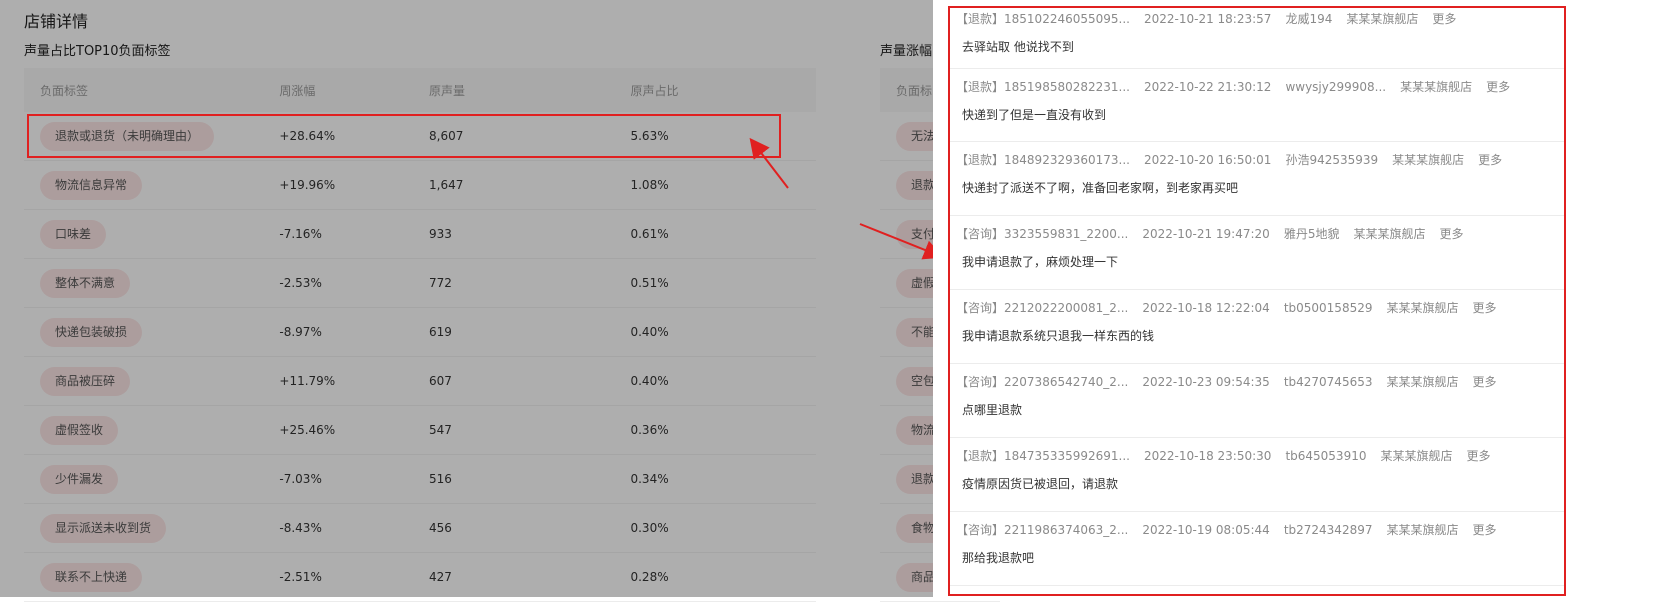  What do you see at coordinates (901, 241) in the screenshot?
I see `arrow-to-drawer` at bounding box center [901, 241].